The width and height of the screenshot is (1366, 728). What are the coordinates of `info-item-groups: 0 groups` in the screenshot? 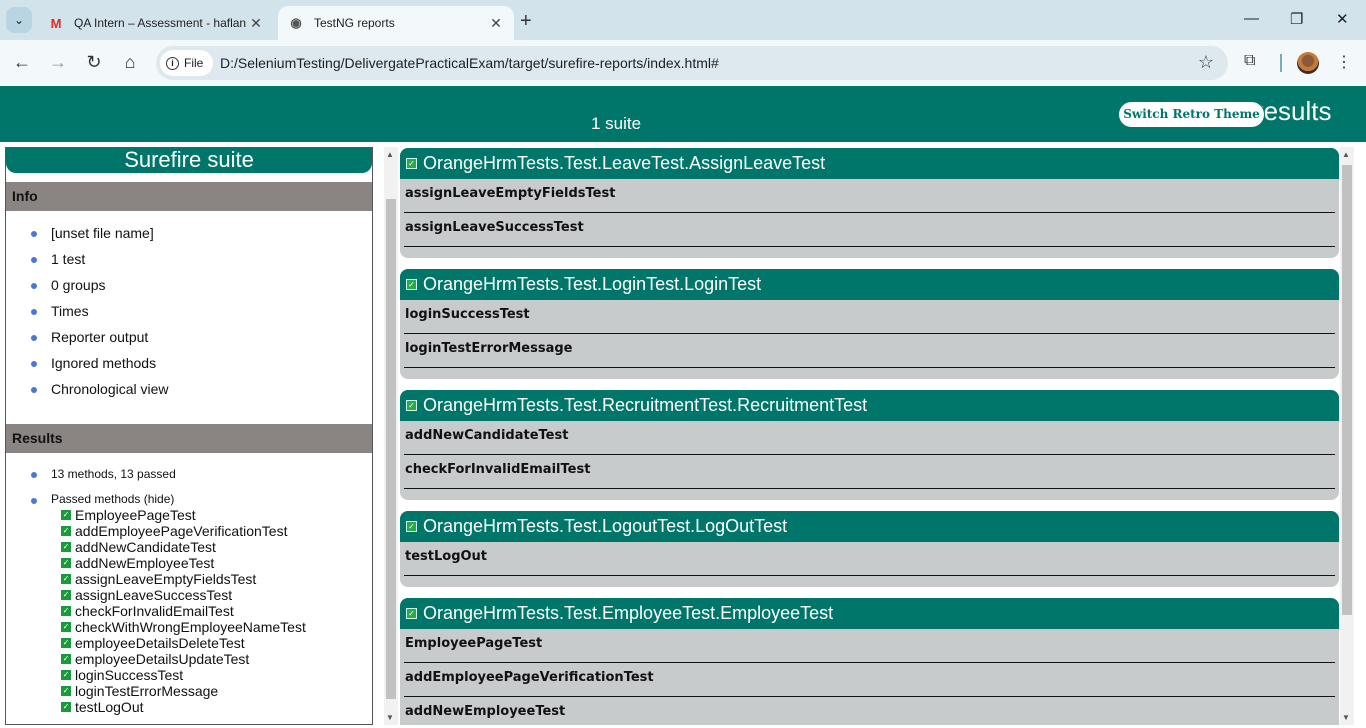 It's located at (189, 285).